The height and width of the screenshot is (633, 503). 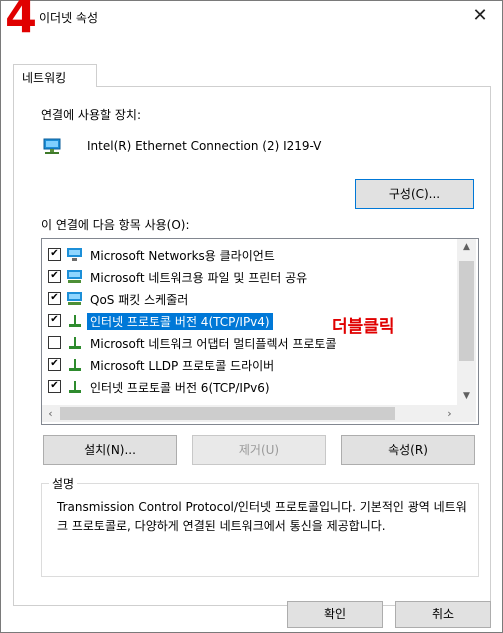 I want to click on list-item-label: Microsoft 네트워크용 파일 및 프린터 공유, so click(x=199, y=278).